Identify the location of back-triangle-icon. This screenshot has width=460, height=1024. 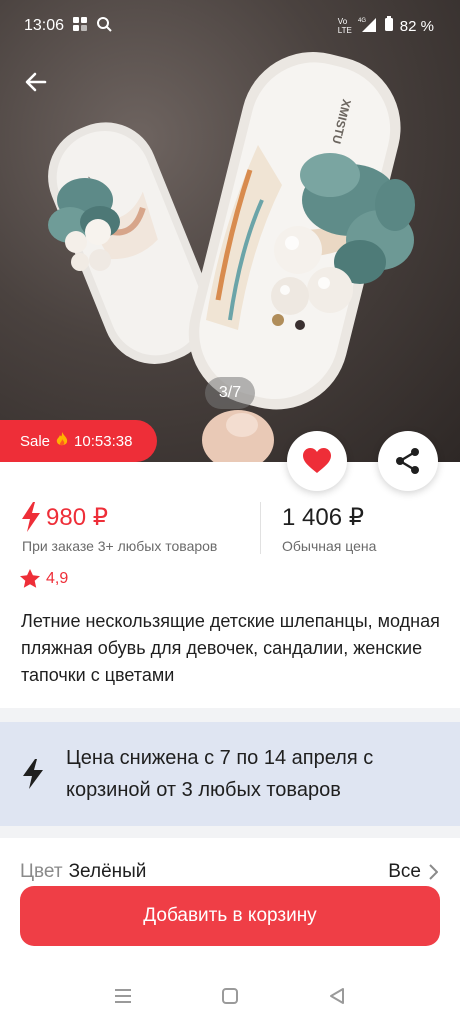
(336, 996).